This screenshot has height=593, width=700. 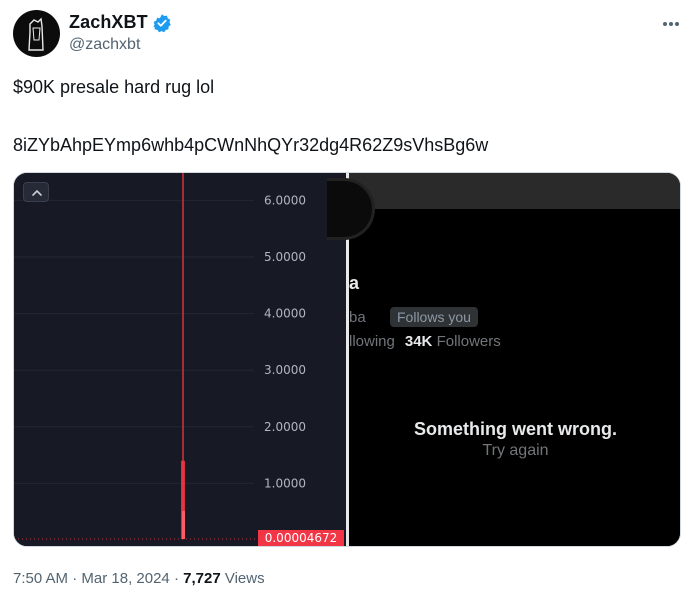 I want to click on views-count: 7,727, so click(x=202, y=578).